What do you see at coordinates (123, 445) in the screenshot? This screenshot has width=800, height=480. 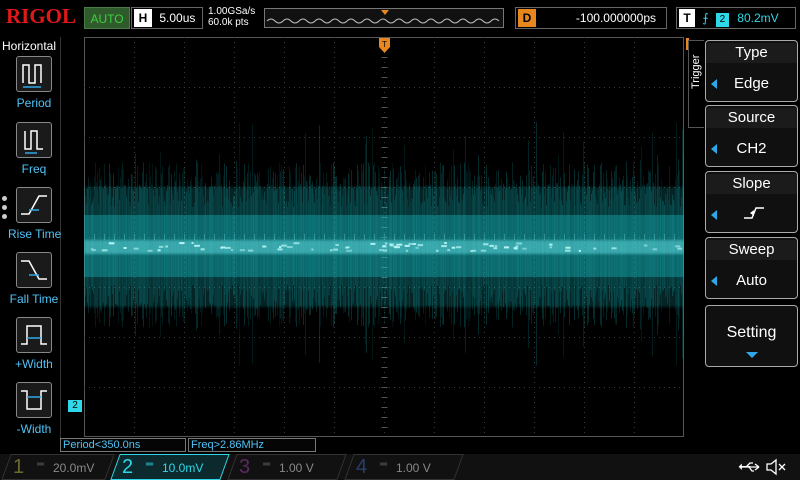 I see `measurement-period: Period<350.0ns` at bounding box center [123, 445].